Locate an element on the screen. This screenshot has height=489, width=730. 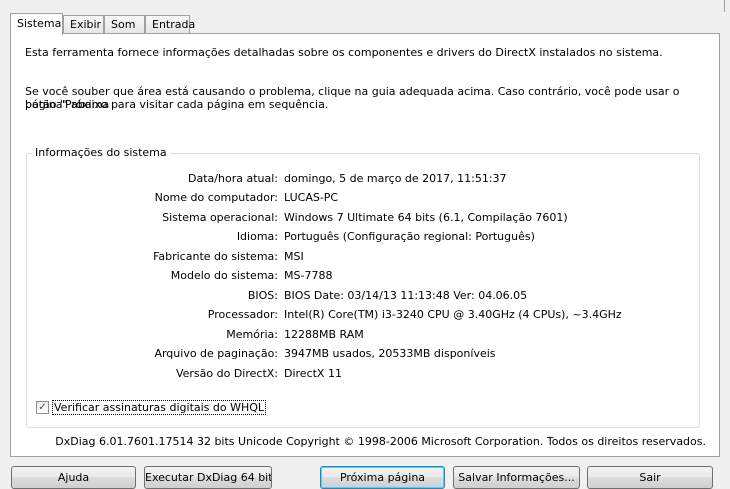
system-info-title: Informações do sistema is located at coordinates (101, 152).